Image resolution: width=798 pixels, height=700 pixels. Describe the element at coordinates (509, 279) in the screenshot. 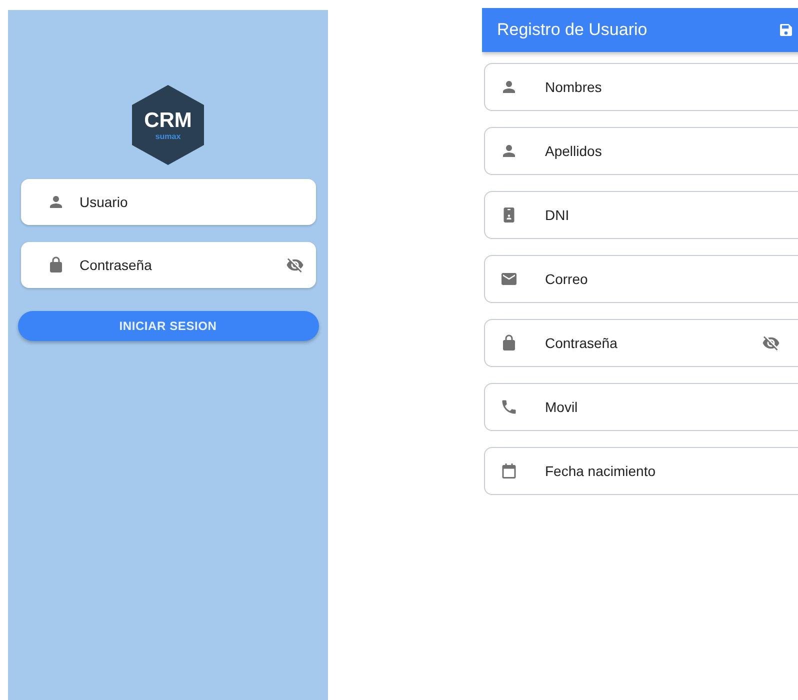

I see `envelope-icon` at that location.